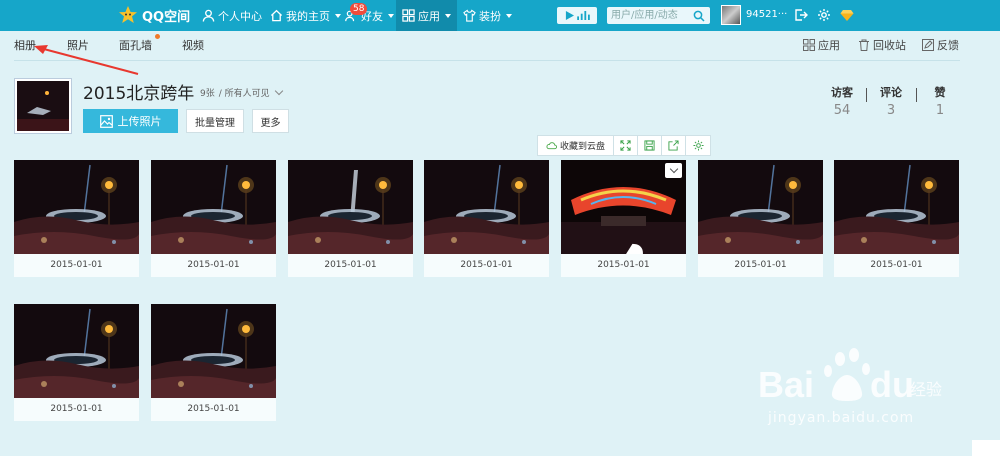 The height and width of the screenshot is (456, 1000). I want to click on stat-value: 1, so click(940, 110).